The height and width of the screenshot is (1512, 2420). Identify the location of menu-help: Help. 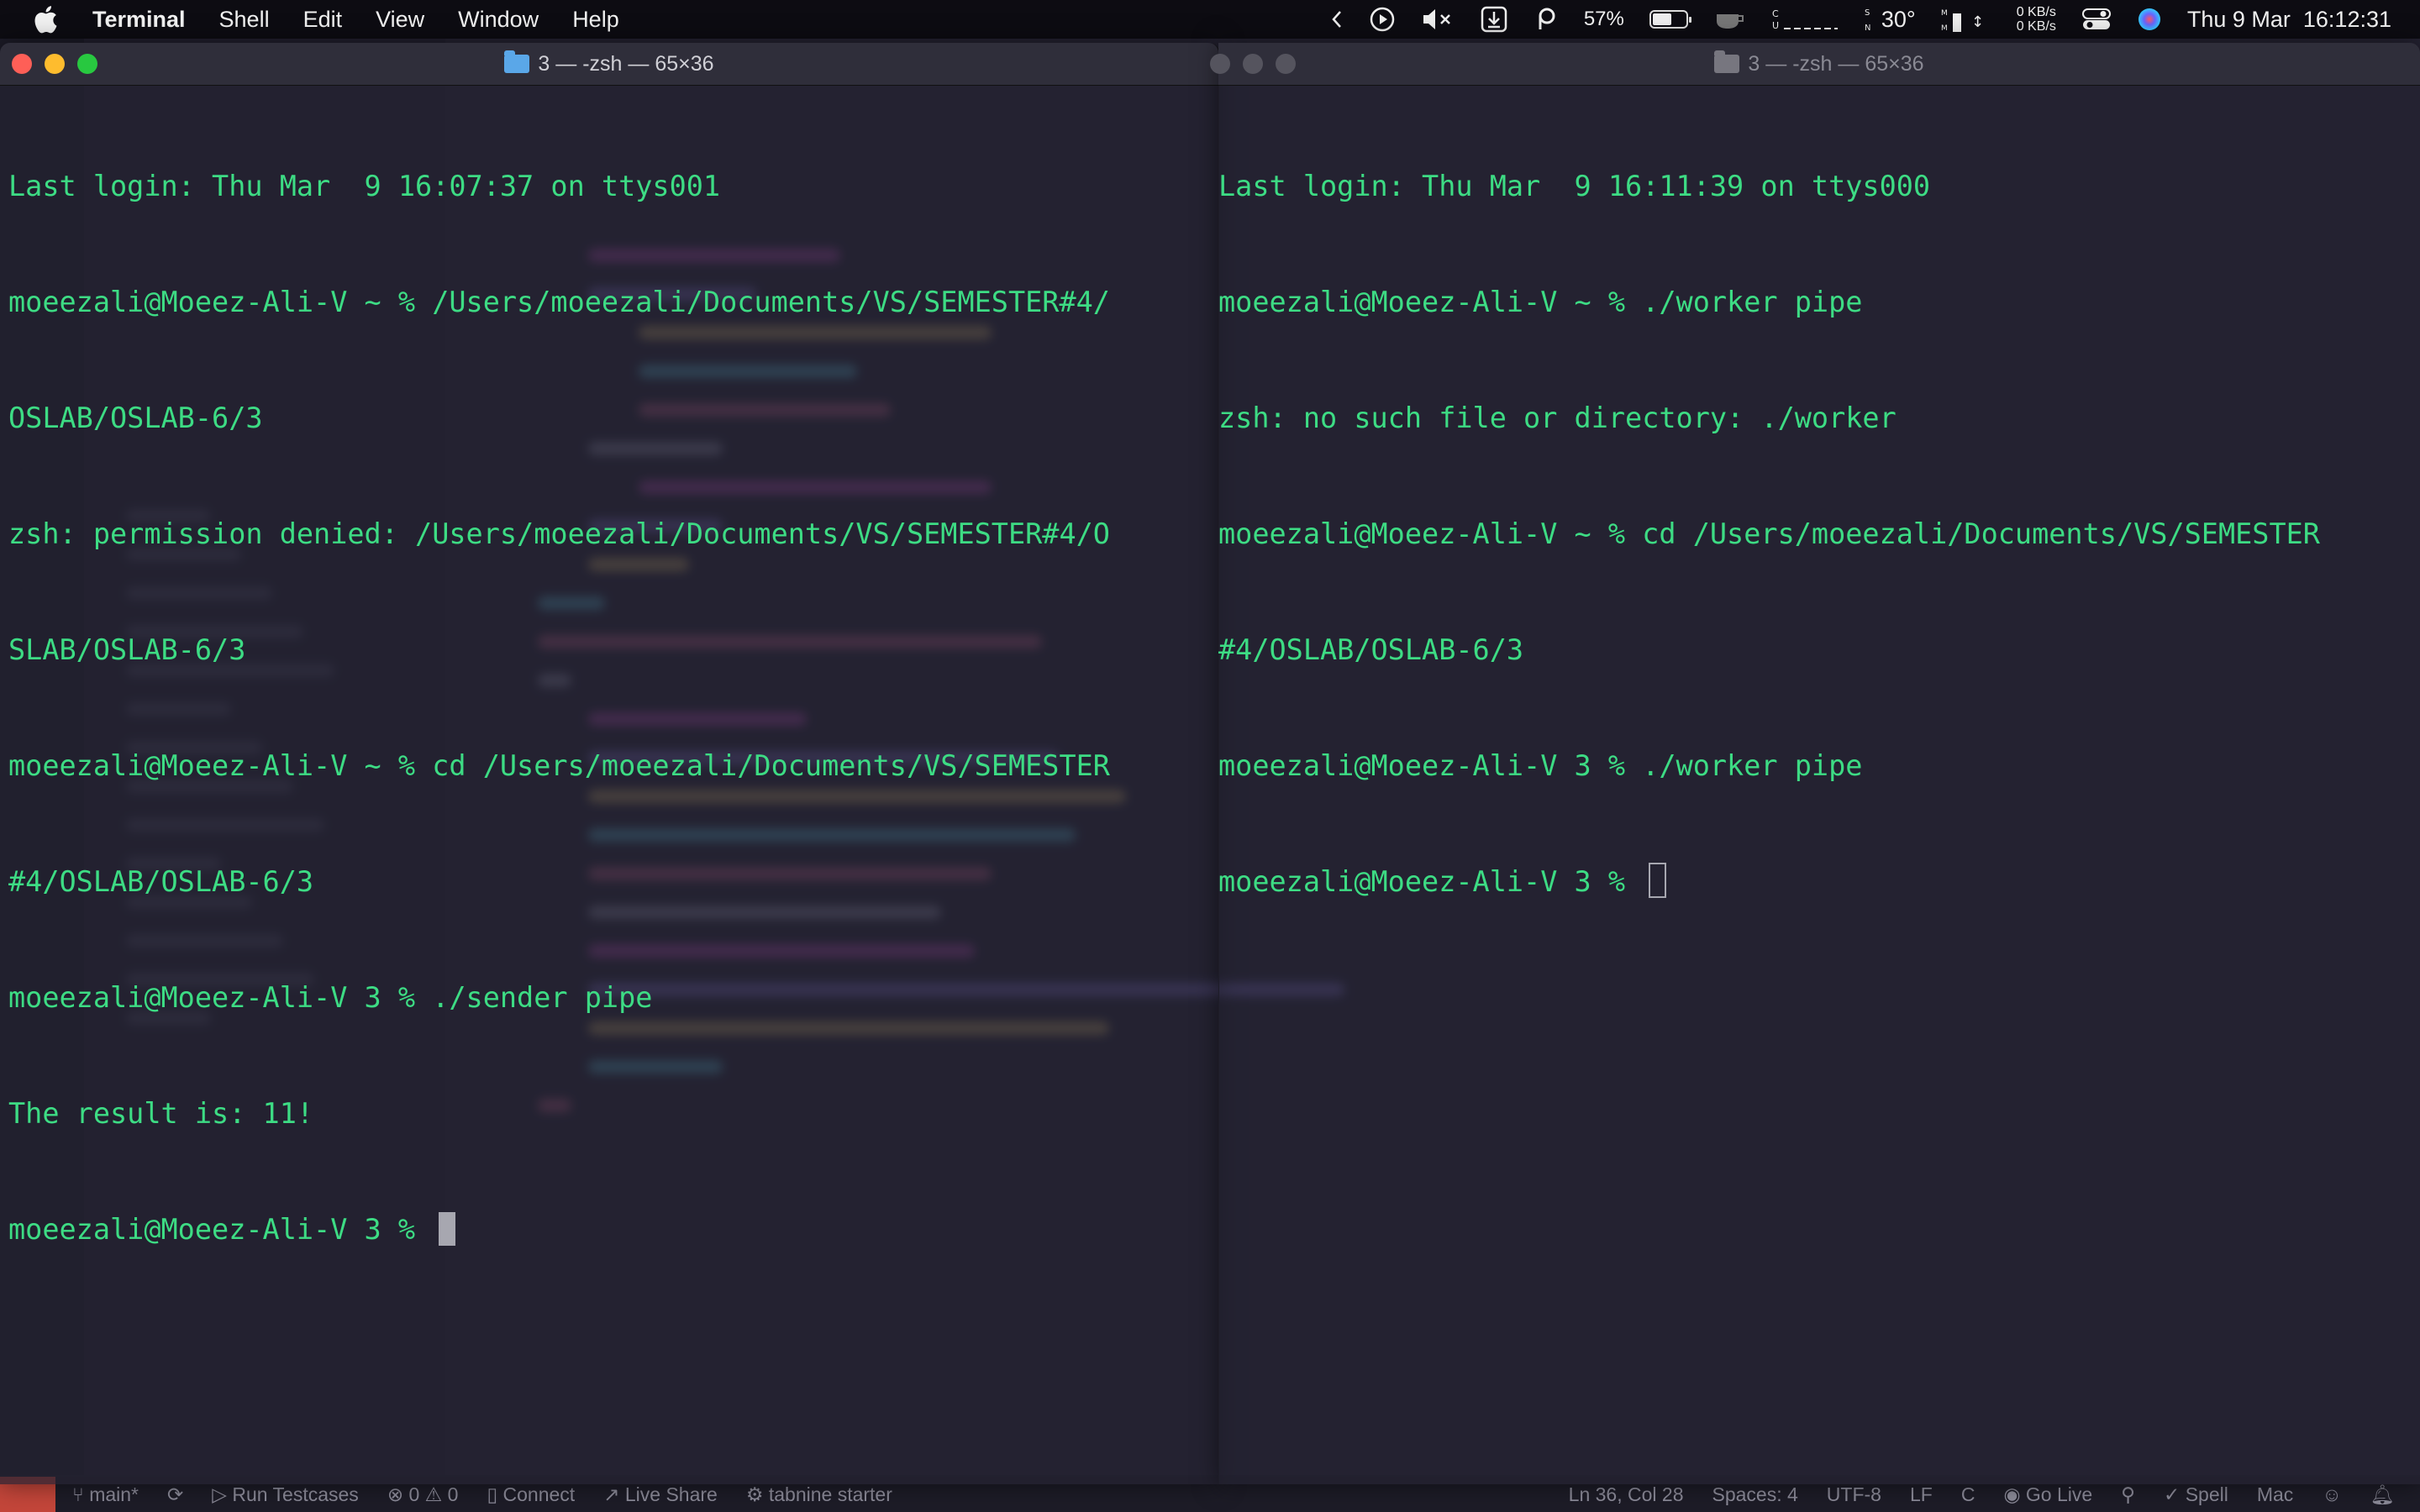
(596, 20).